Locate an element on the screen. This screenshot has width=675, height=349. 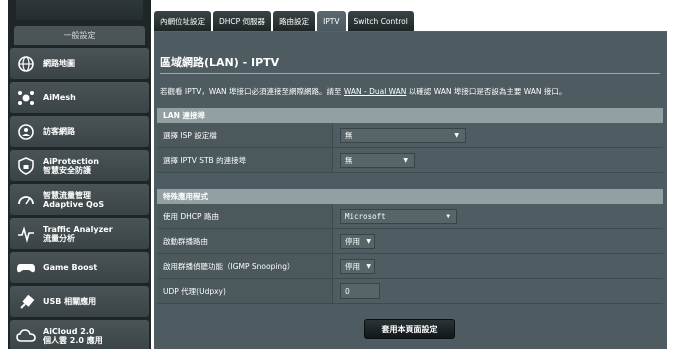
isp-profile-row: 選擇 ISP 設定檔 無 ▼ is located at coordinates (410, 135).